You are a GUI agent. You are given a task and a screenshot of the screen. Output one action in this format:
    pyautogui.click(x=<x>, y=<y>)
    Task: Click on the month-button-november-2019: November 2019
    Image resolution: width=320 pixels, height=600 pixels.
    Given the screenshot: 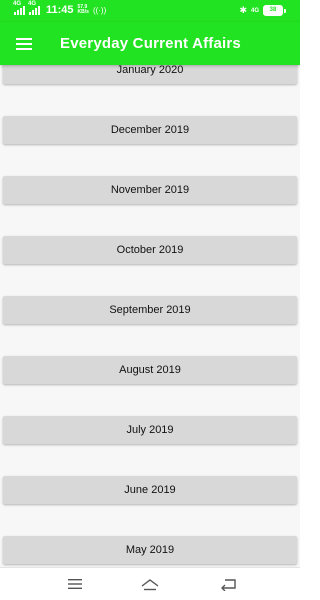 What is the action you would take?
    pyautogui.click(x=150, y=190)
    